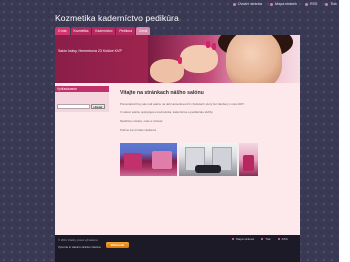 The height and width of the screenshot is (262, 350). I want to click on top-nav-label: Úvodní stránka, so click(250, 4).